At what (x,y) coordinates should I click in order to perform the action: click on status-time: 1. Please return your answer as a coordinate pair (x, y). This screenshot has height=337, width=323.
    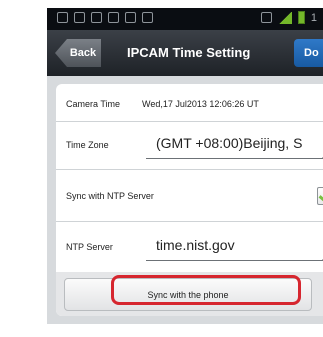
    Looking at the image, I should click on (313, 17).